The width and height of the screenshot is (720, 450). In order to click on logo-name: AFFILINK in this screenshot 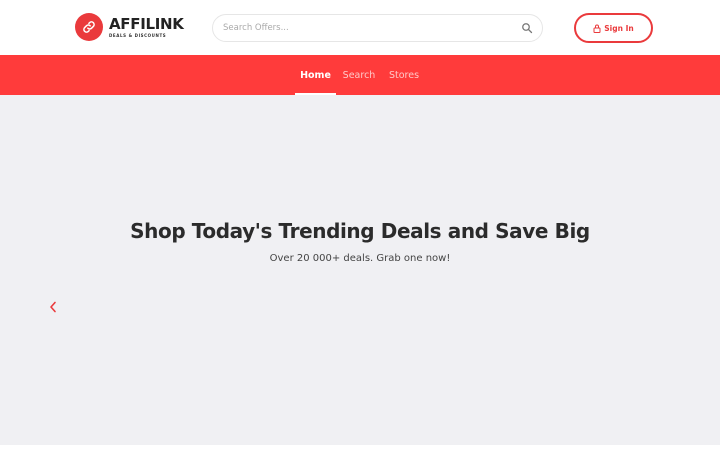, I will do `click(146, 23)`.